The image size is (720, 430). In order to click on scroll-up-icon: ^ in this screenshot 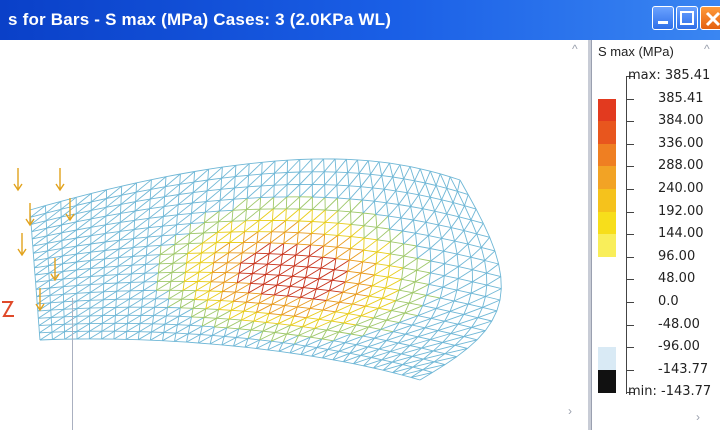, I will do `click(575, 49)`.